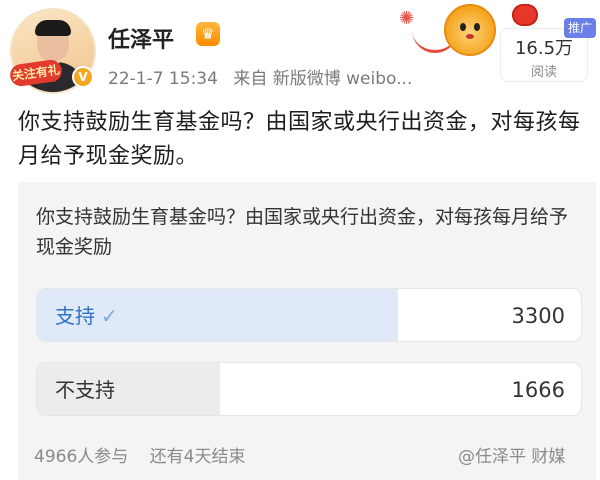  Describe the element at coordinates (512, 457) in the screenshot. I see `source-watermark: @任泽平 财媒` at that location.